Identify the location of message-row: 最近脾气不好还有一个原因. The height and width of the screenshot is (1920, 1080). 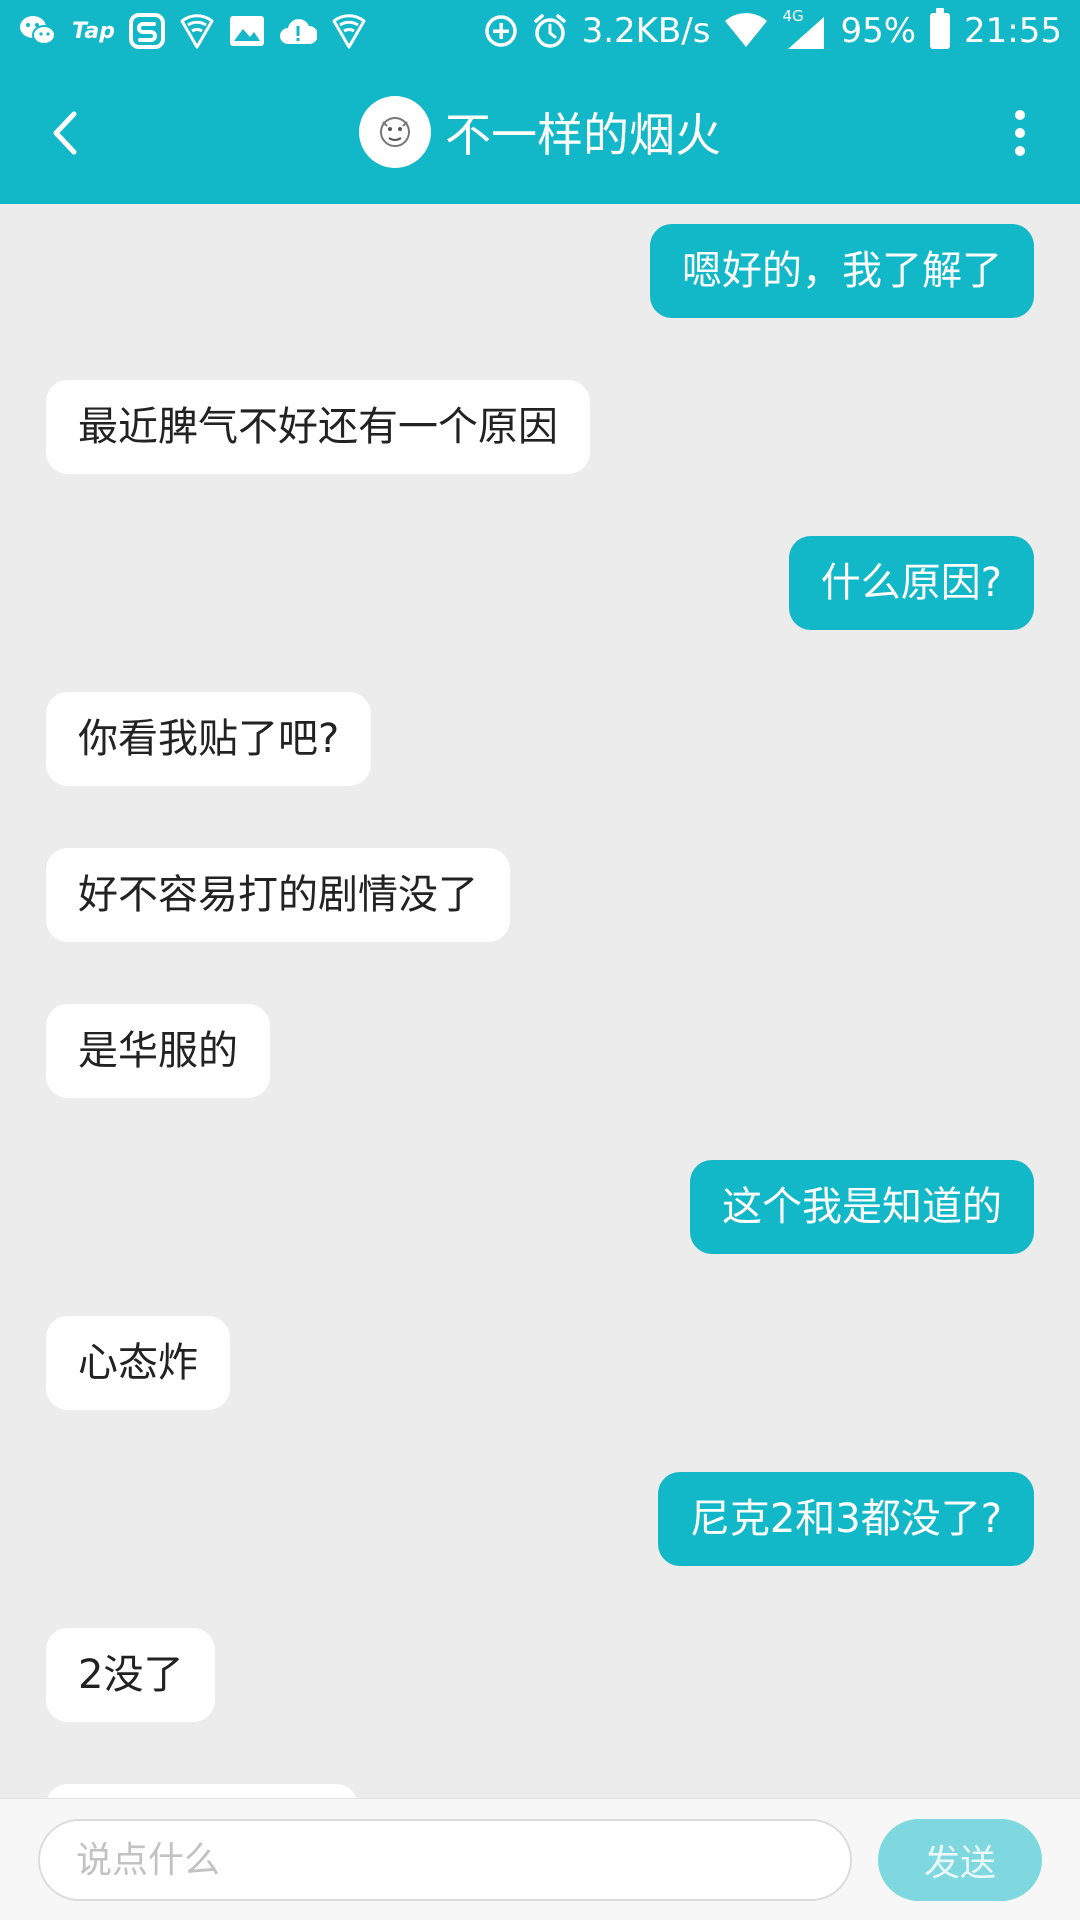
(540, 427).